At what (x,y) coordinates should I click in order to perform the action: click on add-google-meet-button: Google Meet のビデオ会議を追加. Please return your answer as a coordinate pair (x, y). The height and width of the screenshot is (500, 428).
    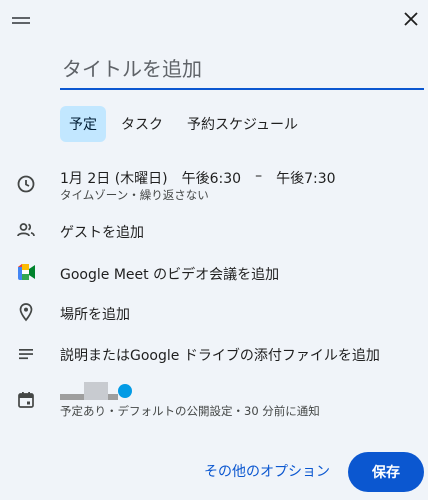
    Looking at the image, I should click on (169, 274).